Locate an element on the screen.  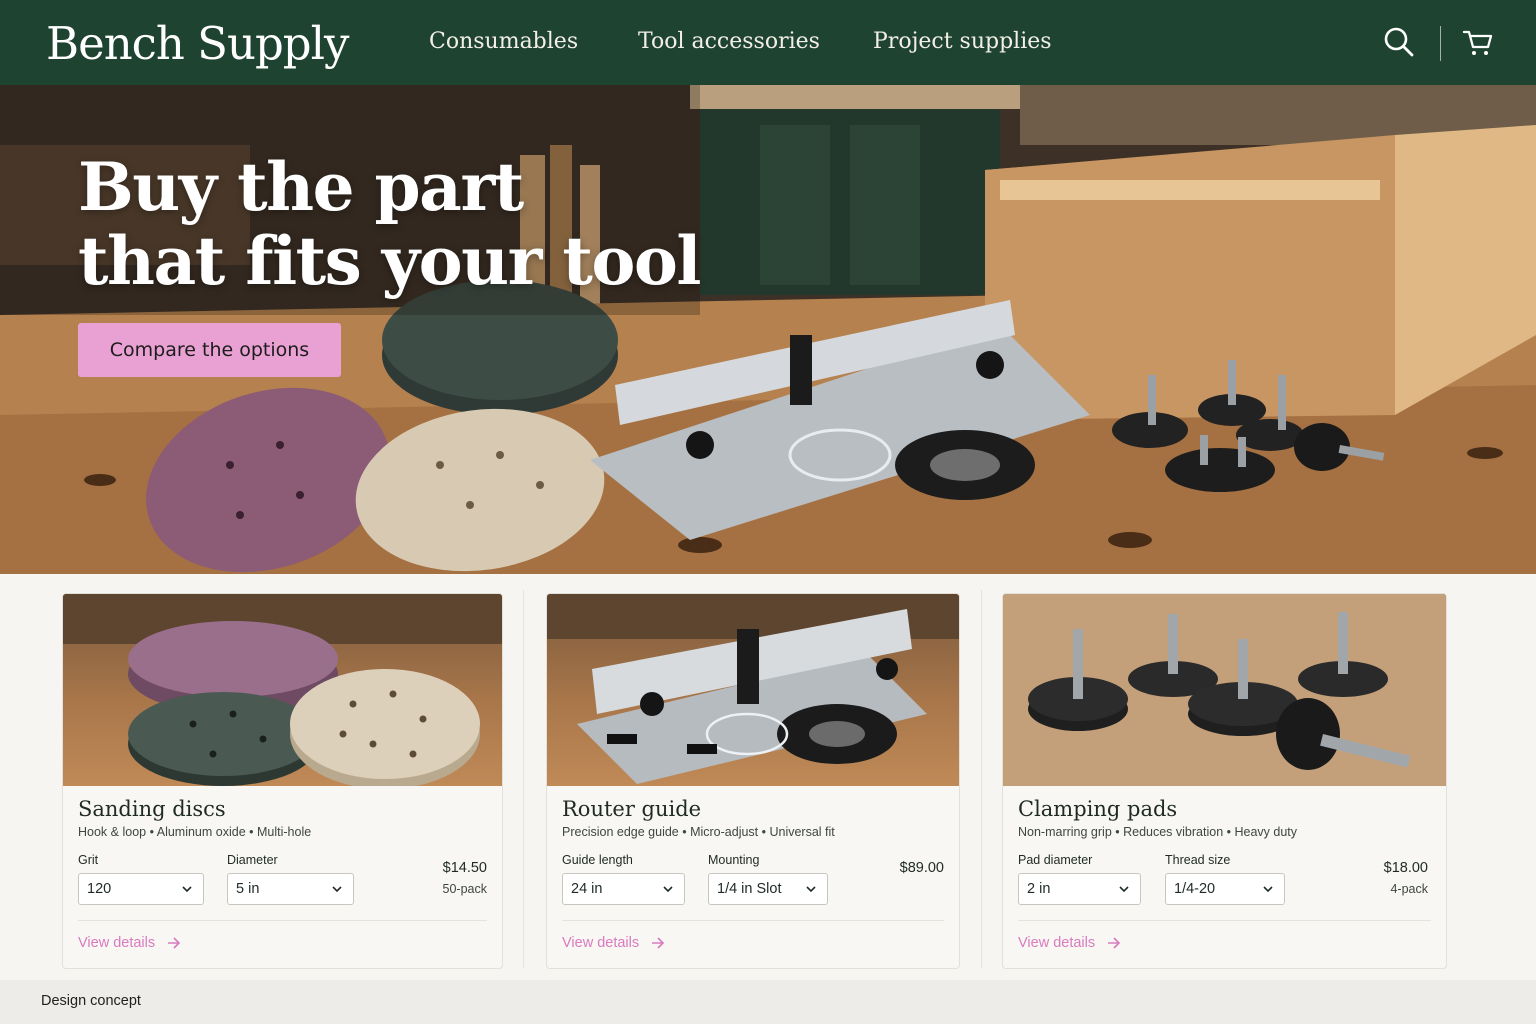
brand-logo: Bench Supply is located at coordinates (197, 43).